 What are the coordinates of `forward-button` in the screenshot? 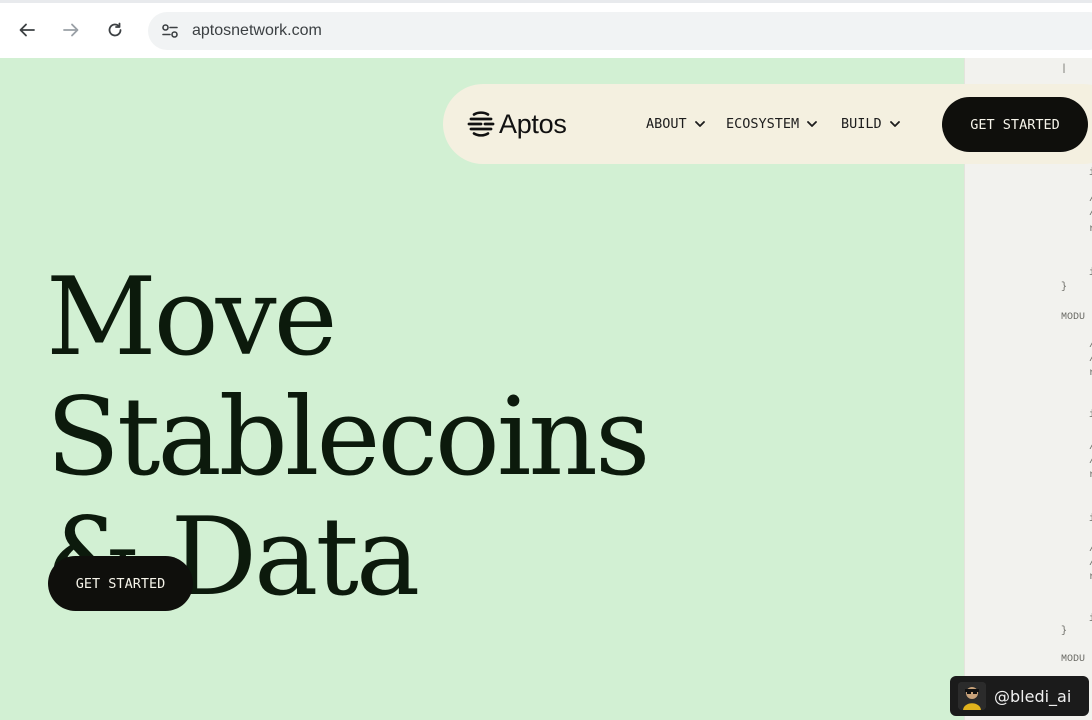 It's located at (71, 30).